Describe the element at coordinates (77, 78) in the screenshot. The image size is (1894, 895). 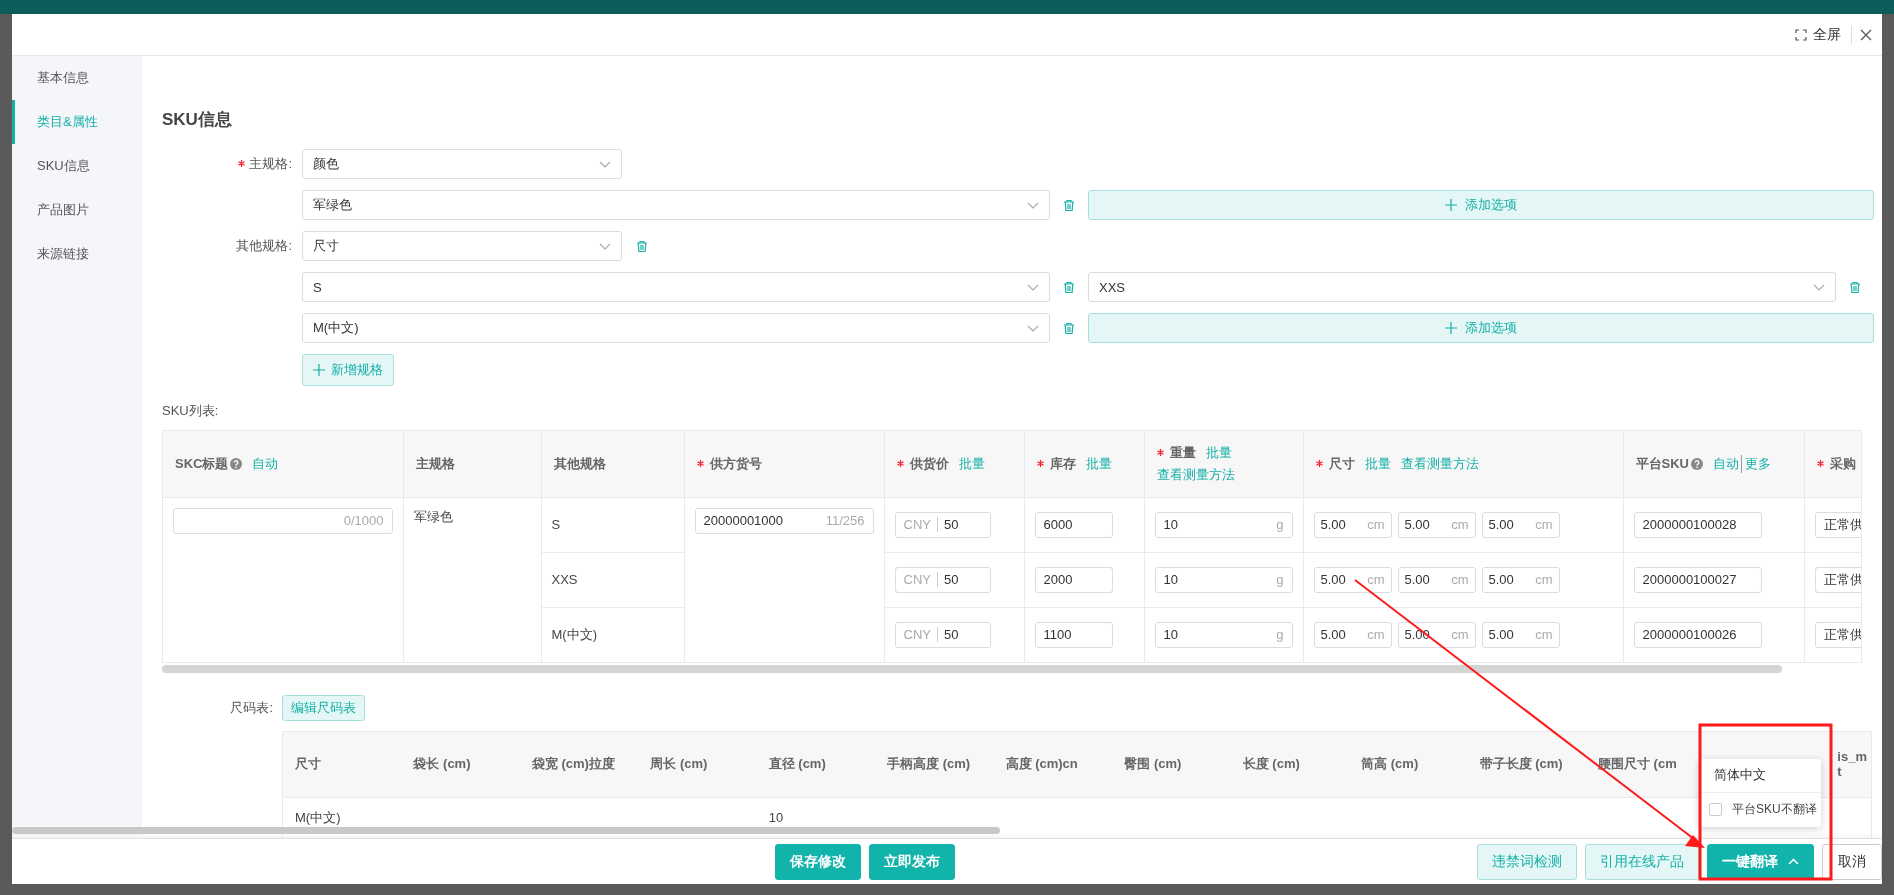
I see `sidebar-item: 基本信息` at that location.